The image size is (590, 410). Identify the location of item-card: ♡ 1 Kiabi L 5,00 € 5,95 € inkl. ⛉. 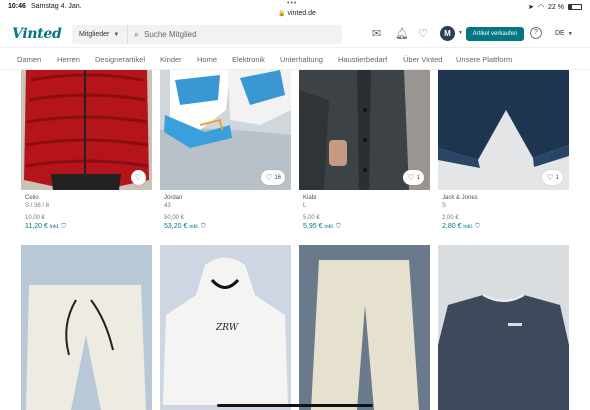
(364, 150).